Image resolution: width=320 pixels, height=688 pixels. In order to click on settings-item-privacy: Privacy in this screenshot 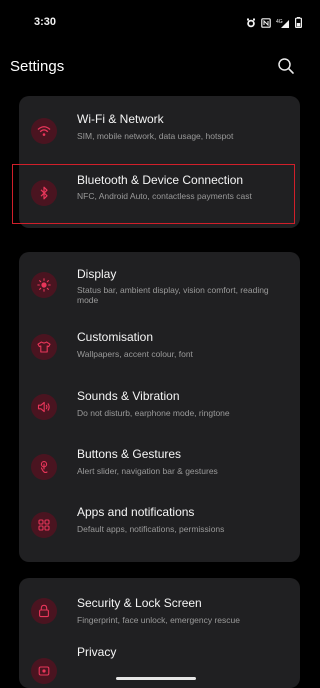, I will do `click(159, 664)`.